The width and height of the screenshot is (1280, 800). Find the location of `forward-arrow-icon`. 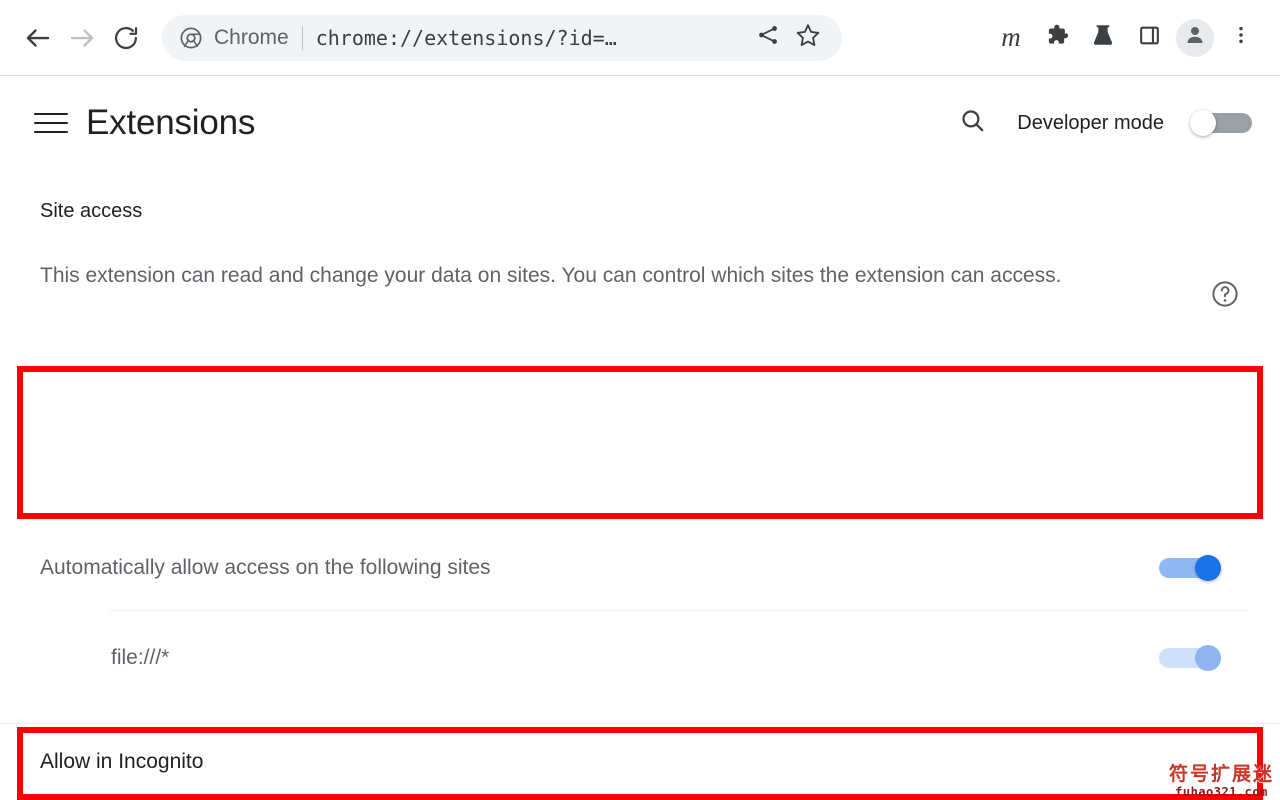

forward-arrow-icon is located at coordinates (82, 38).